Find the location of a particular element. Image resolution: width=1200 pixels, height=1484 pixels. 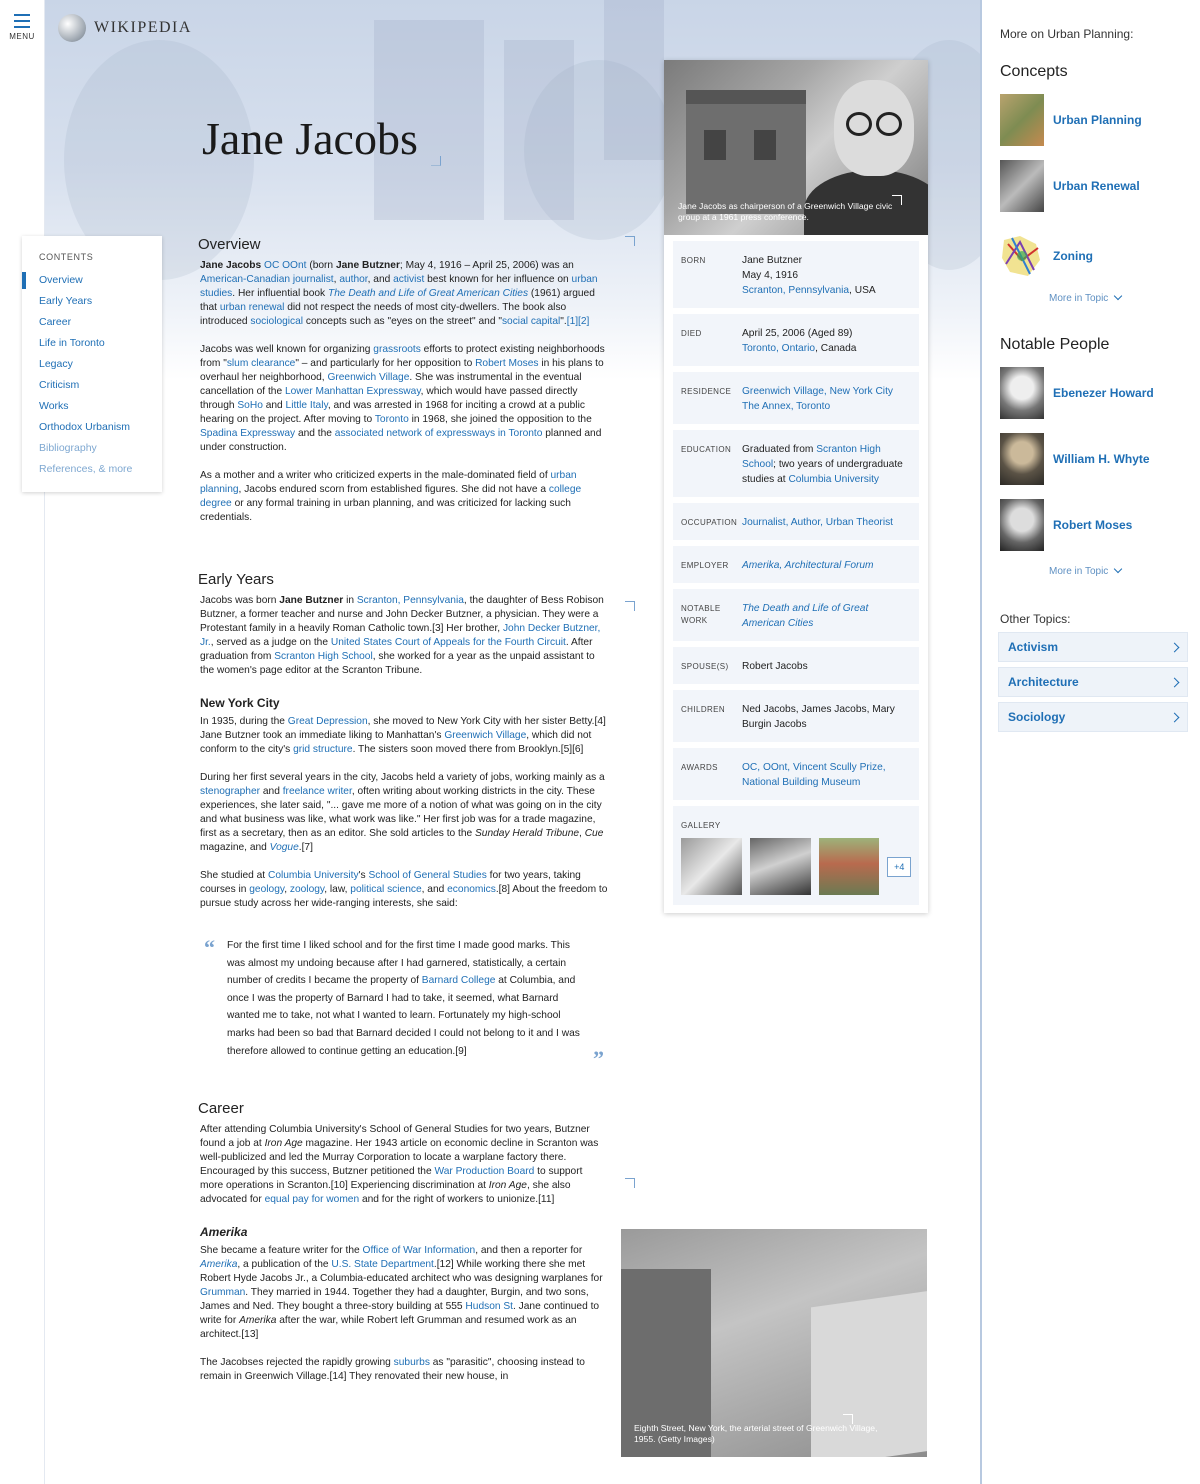

inline-link: social capital is located at coordinates (531, 321).